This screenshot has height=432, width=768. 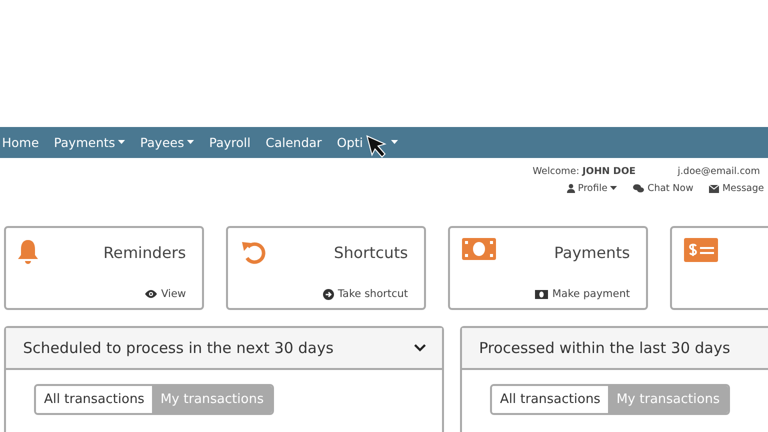 I want to click on nav-link: Payees, so click(x=167, y=142).